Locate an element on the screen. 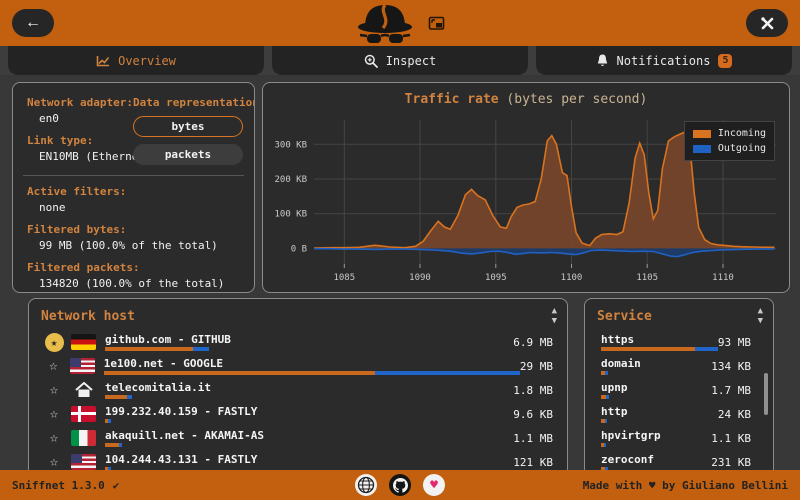  tab-bar: Overview Inspect Notifications 5 is located at coordinates (400, 60).